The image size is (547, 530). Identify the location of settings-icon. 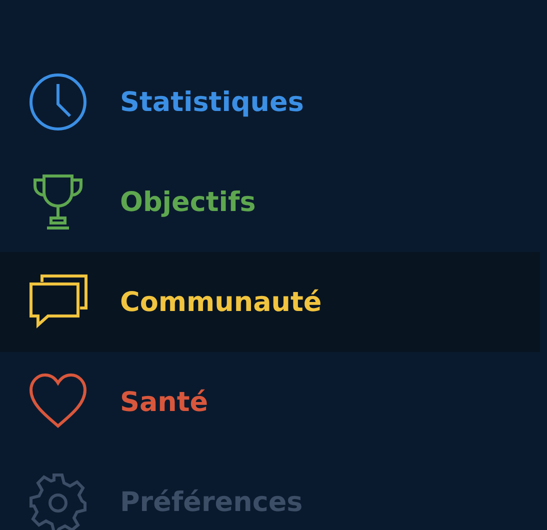
(58, 501).